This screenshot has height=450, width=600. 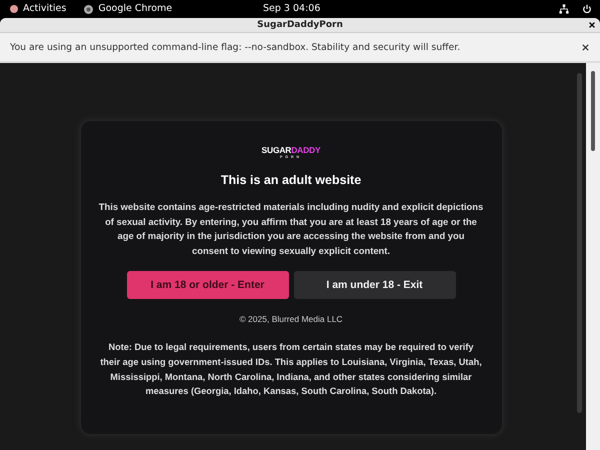 I want to click on browser-icon, so click(x=89, y=9).